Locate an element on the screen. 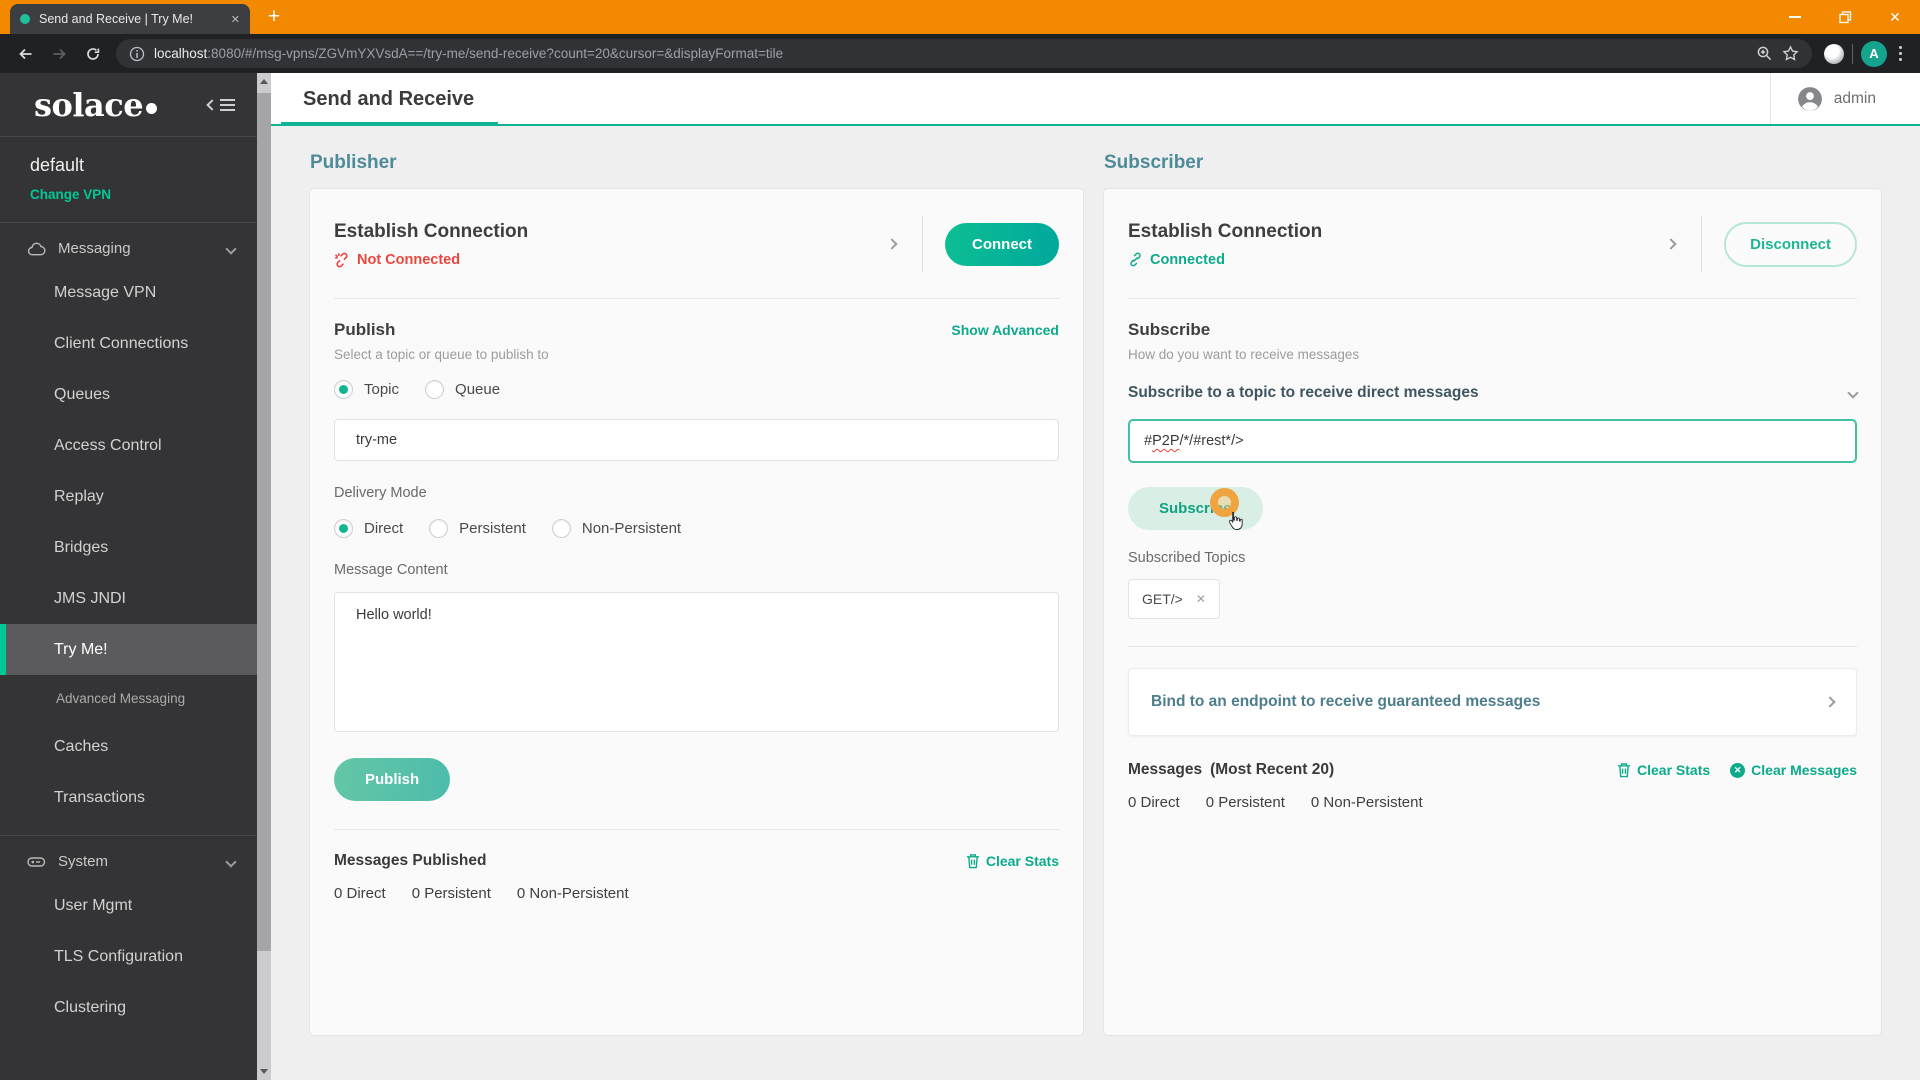 This screenshot has height=1080, width=1920. trash-icon is located at coordinates (1624, 770).